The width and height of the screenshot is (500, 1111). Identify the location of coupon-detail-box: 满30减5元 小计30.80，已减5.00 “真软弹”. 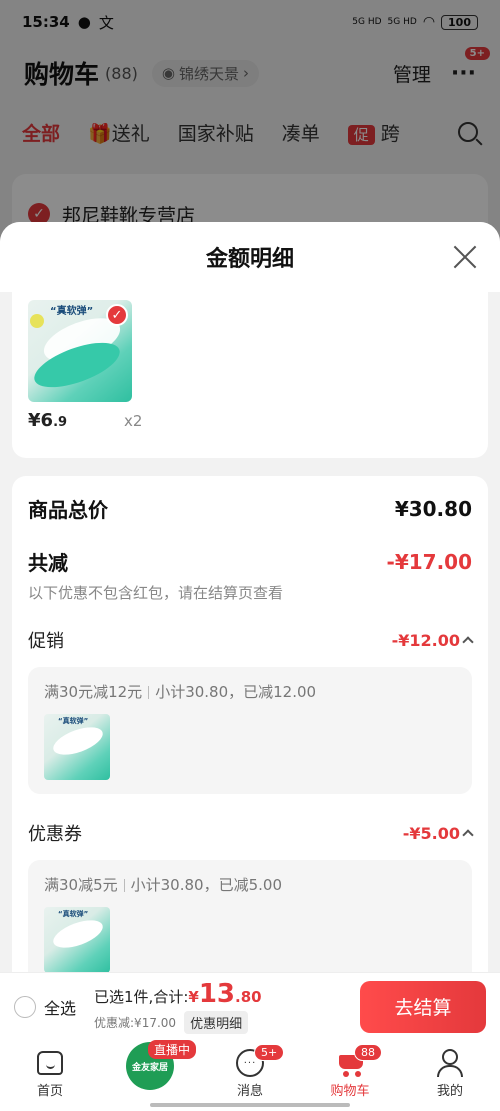
(250, 916).